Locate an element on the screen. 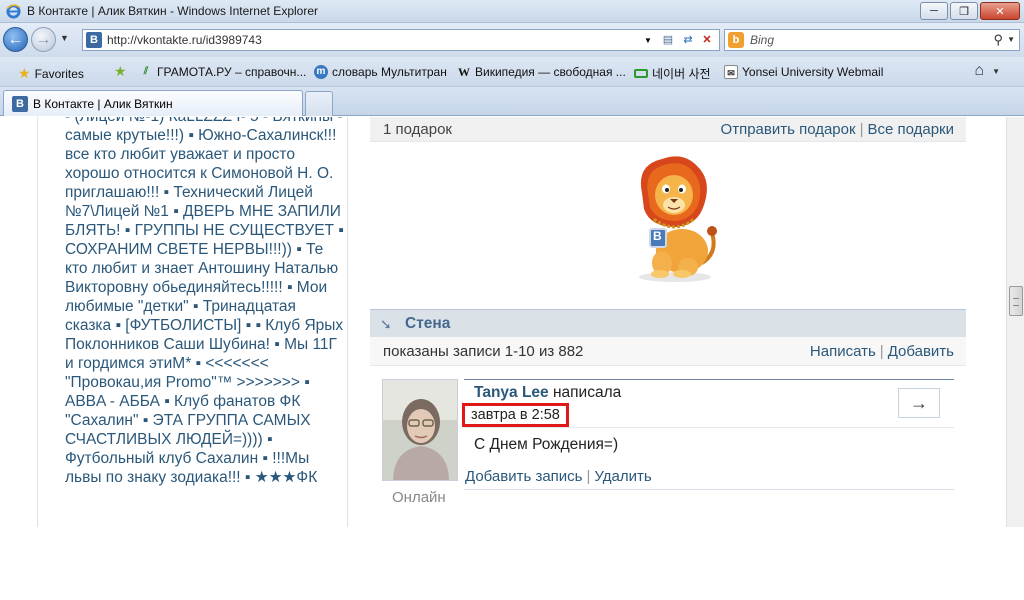  gifts-count: 1 подарок is located at coordinates (417, 129).